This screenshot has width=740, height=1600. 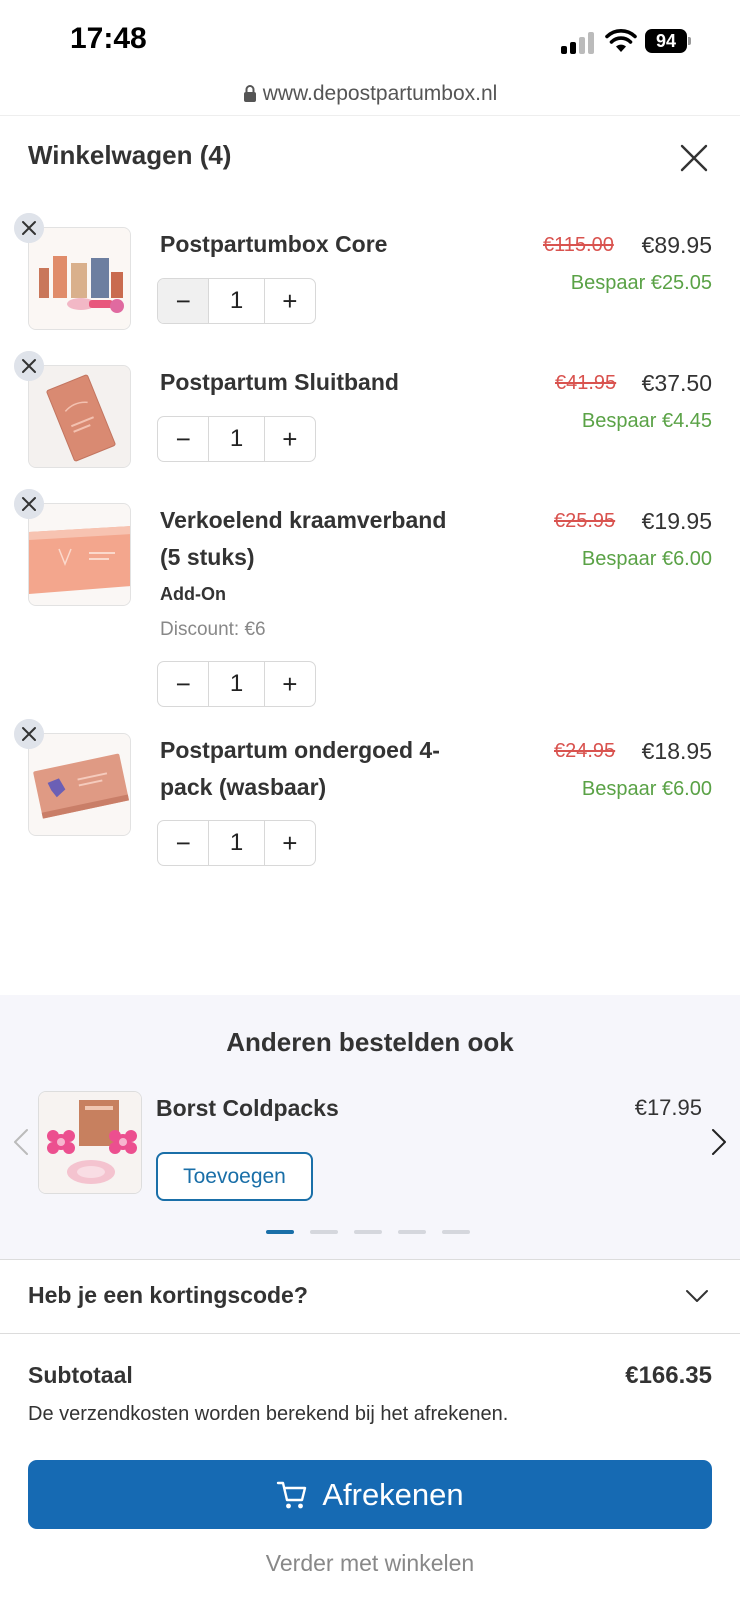 I want to click on status-time: 17:48, so click(x=108, y=38).